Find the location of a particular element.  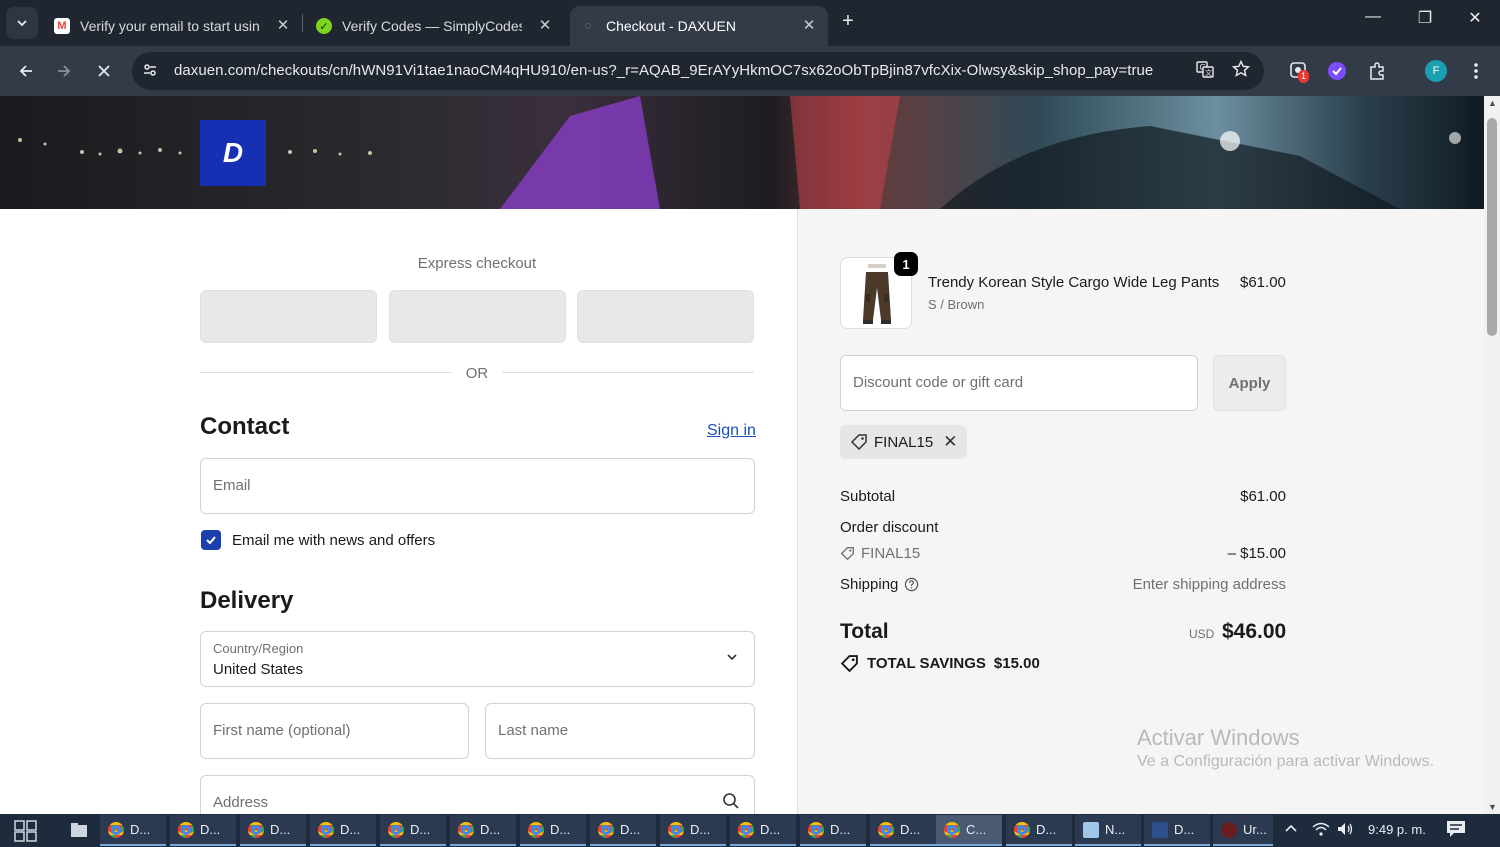

scroll-down-icon: ▼ is located at coordinates (1492, 807).